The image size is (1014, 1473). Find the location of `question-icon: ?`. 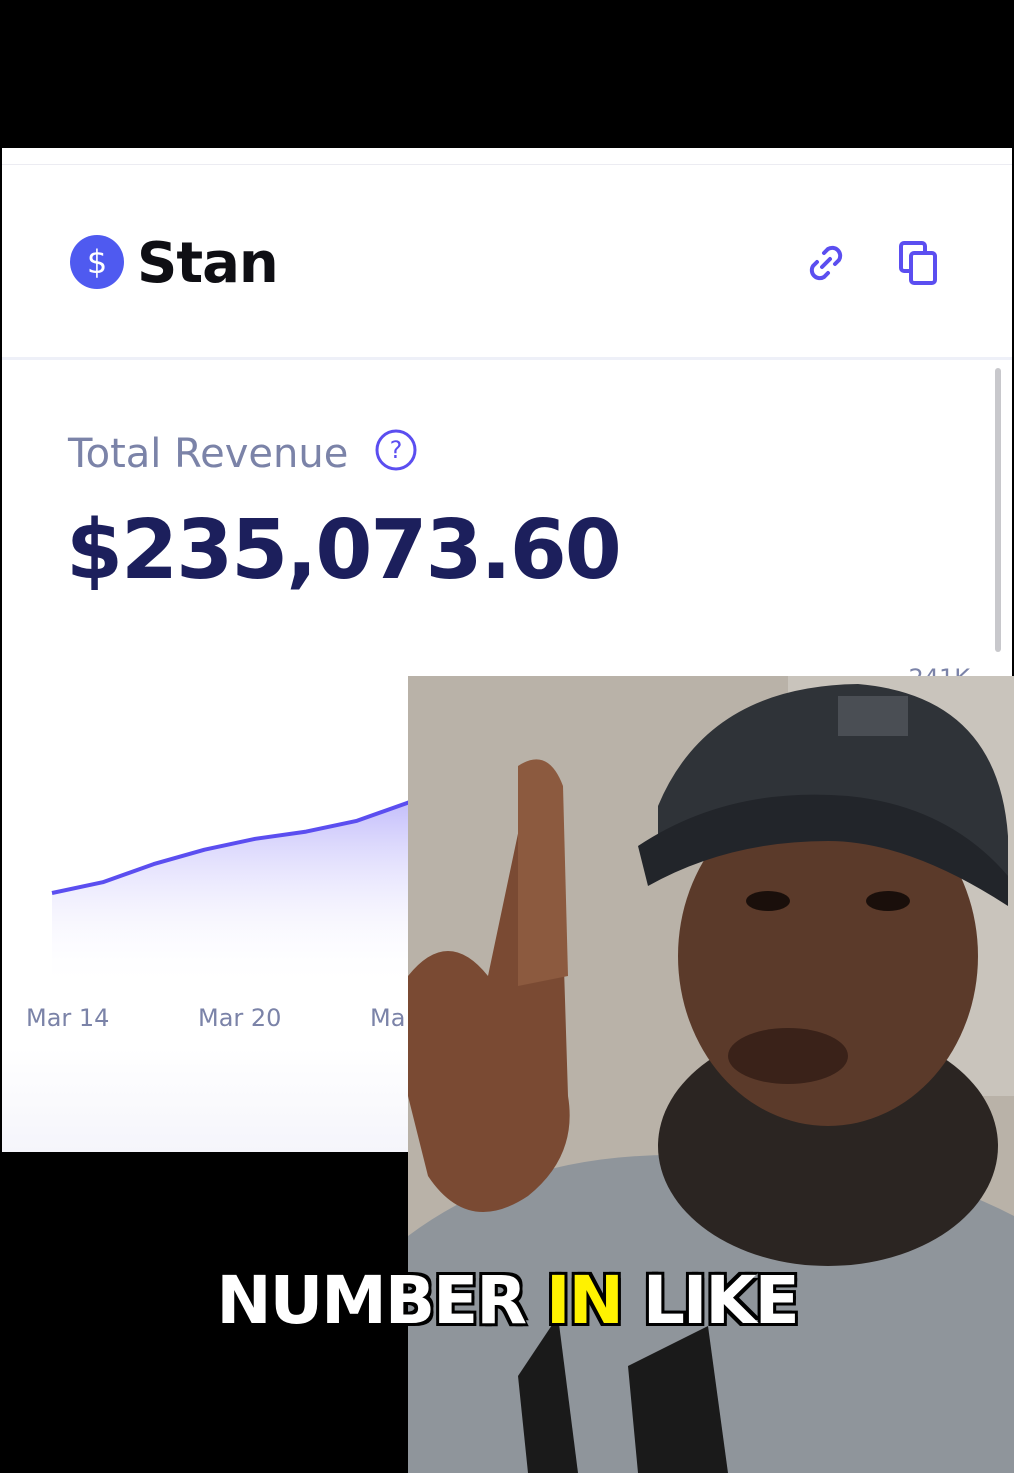

question-icon: ? is located at coordinates (396, 450).